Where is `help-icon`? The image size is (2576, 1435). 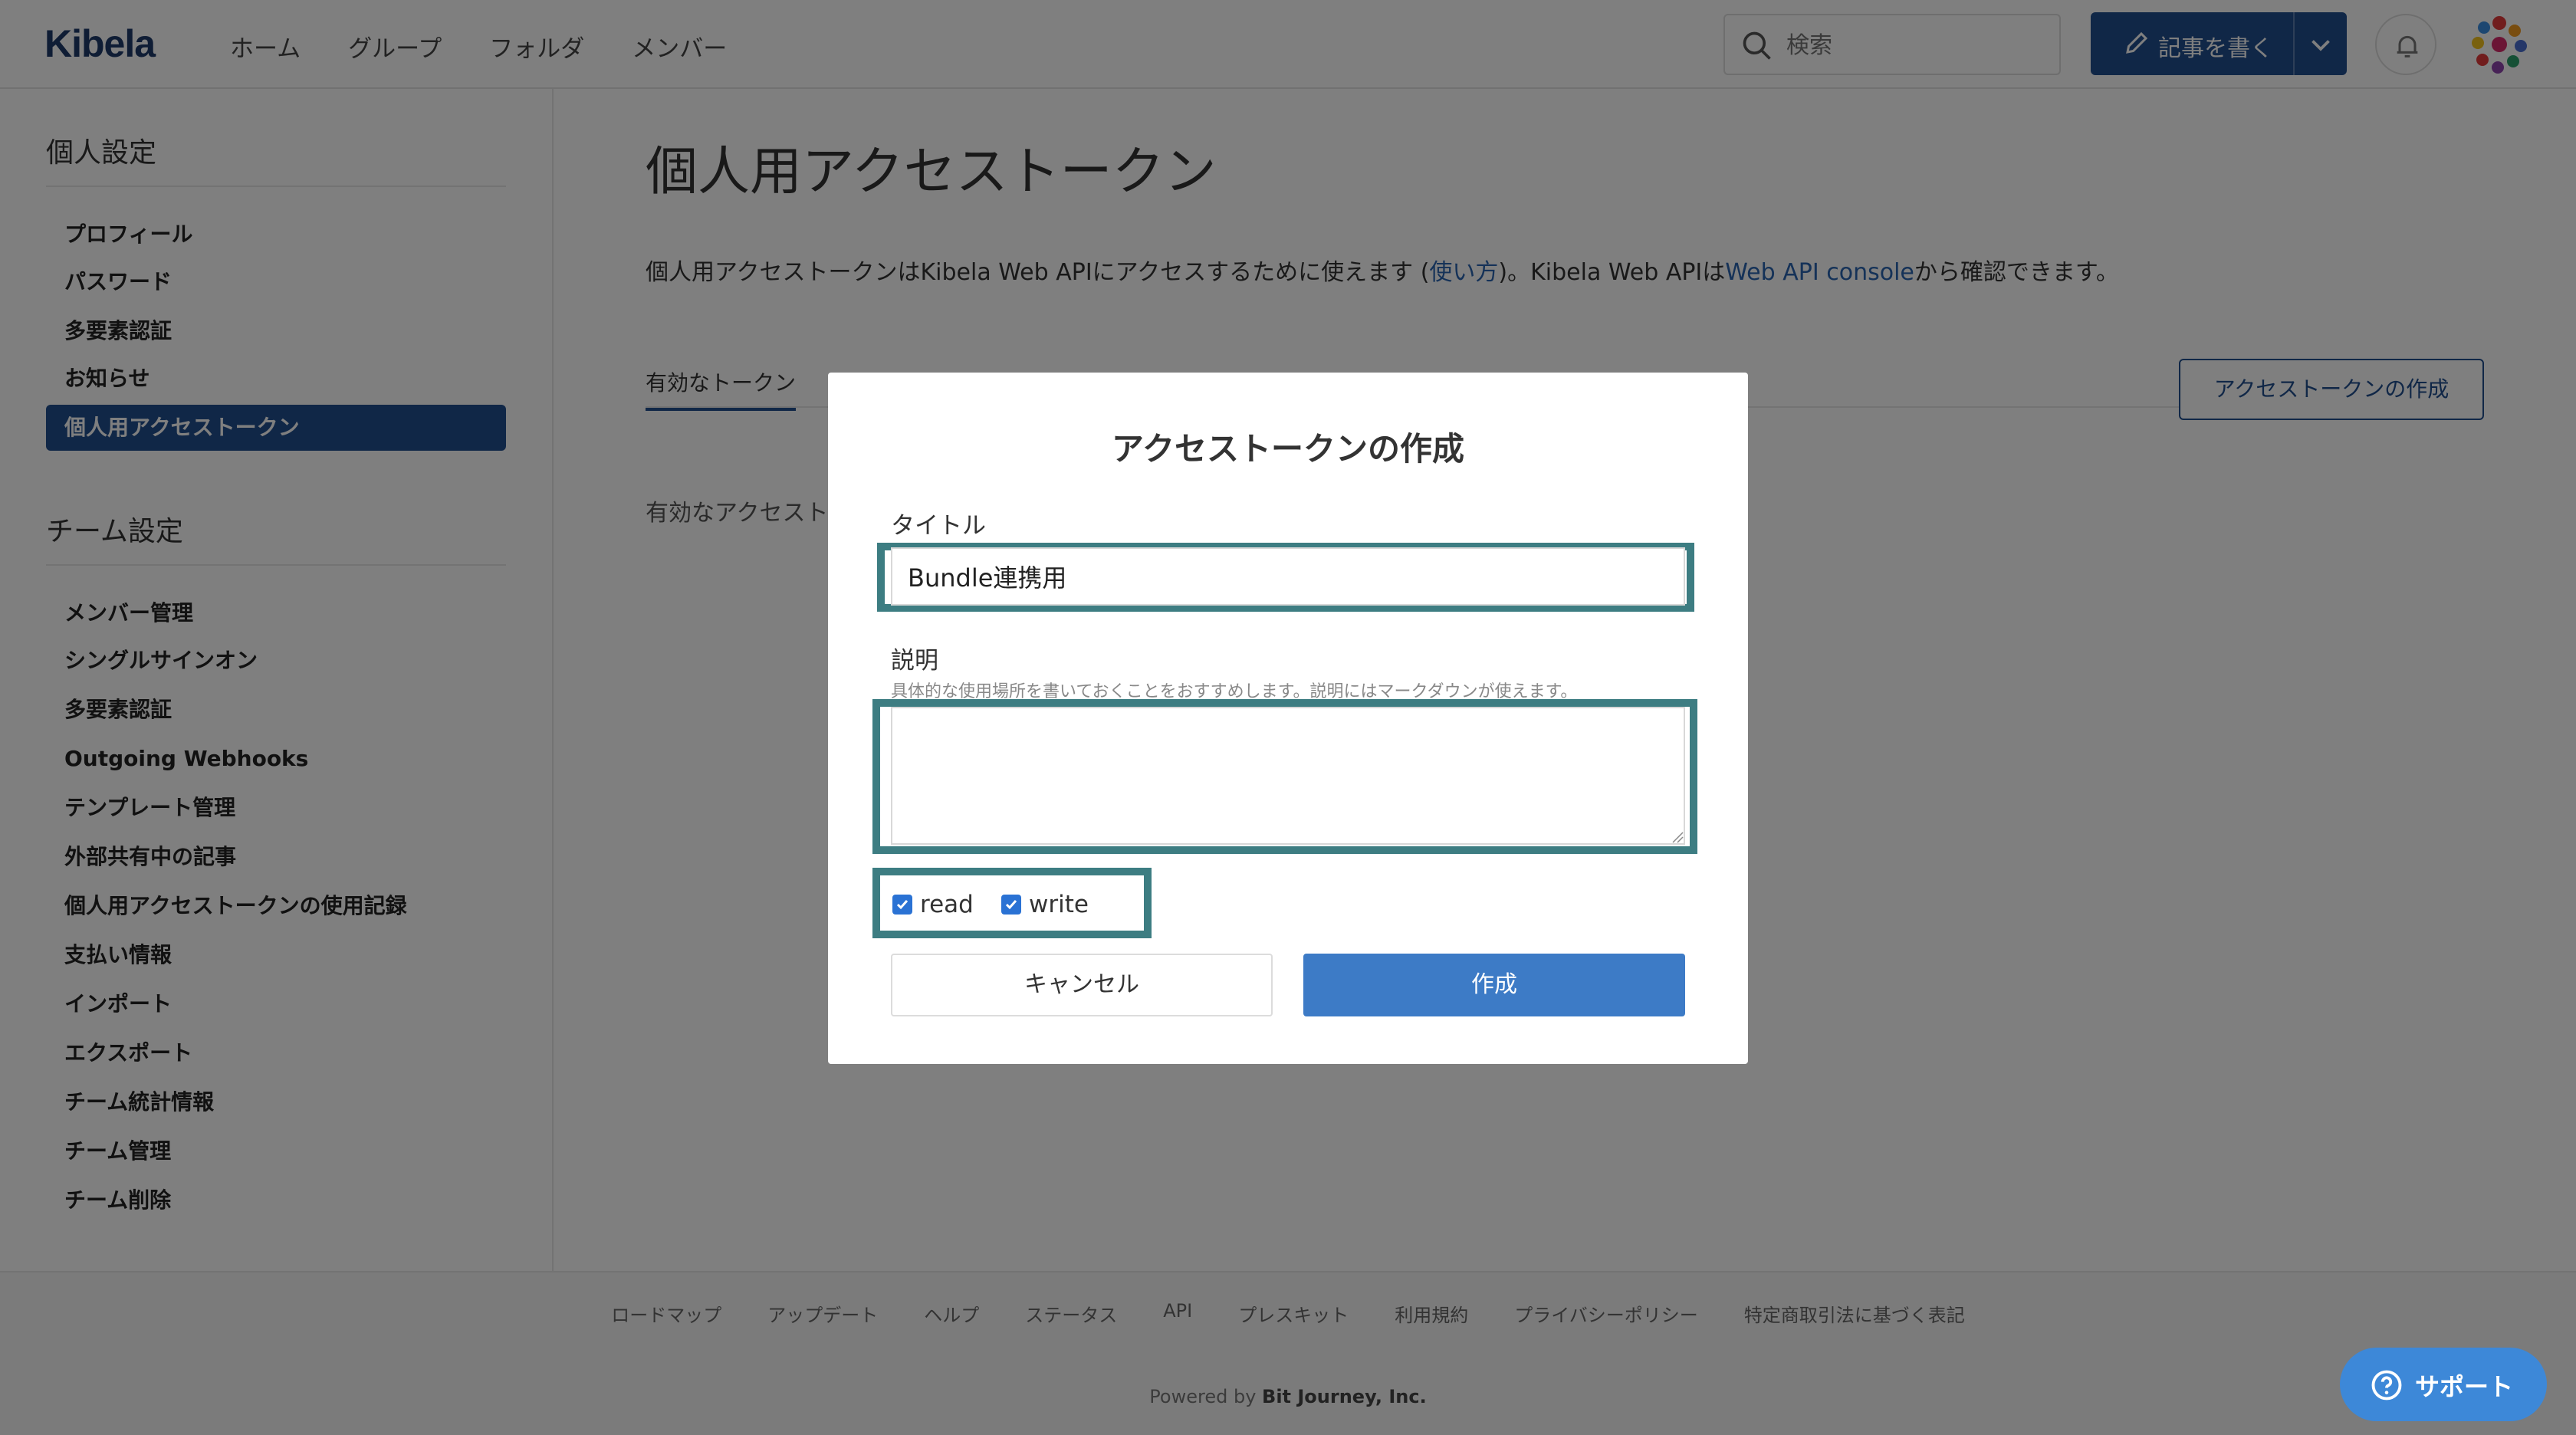 help-icon is located at coordinates (2387, 1385).